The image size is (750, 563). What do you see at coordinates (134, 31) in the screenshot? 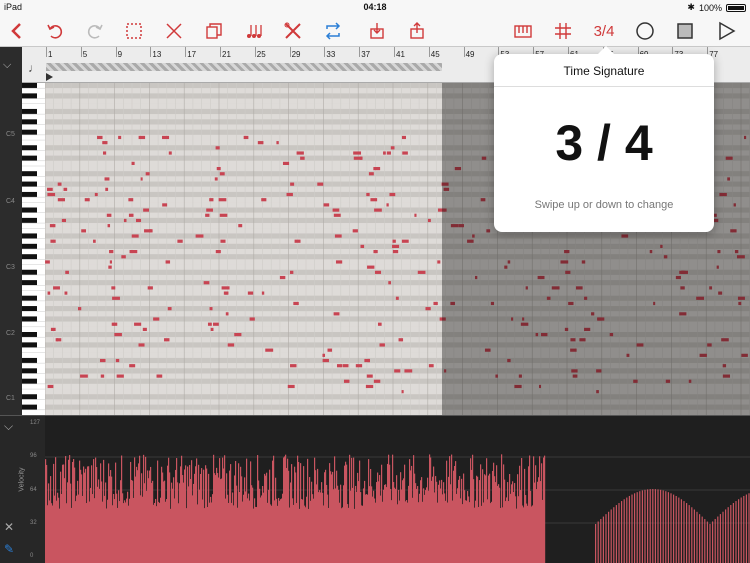
I see `select-button` at bounding box center [134, 31].